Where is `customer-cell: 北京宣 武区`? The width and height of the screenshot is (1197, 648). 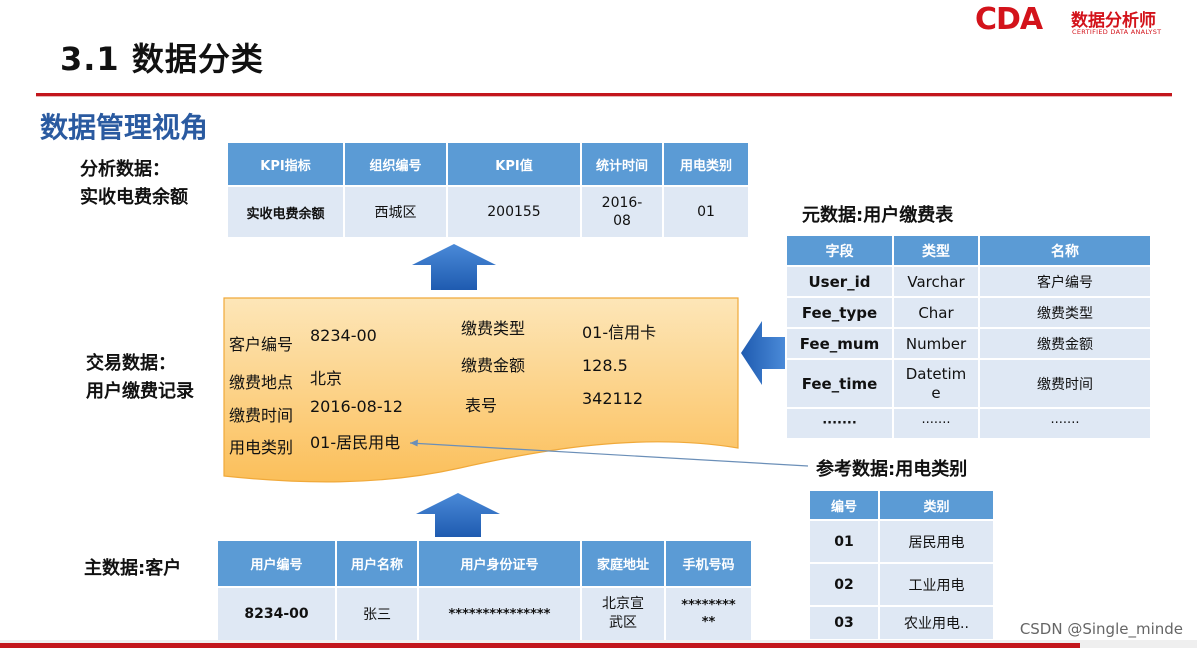
customer-cell: 北京宣 武区 is located at coordinates (623, 614).